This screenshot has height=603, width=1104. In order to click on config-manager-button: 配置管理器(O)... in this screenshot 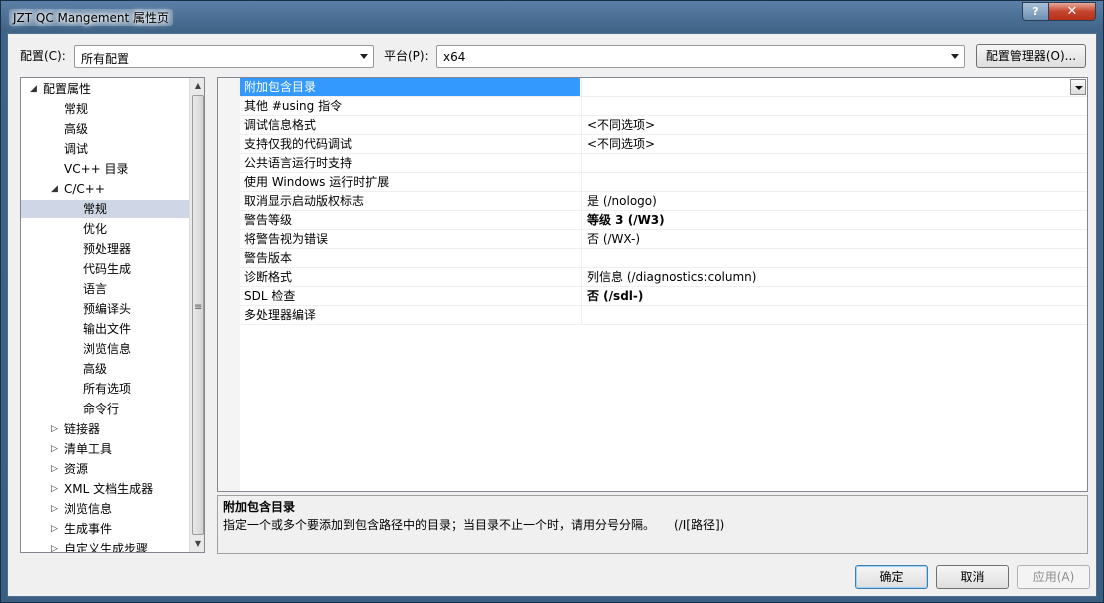, I will do `click(1031, 56)`.